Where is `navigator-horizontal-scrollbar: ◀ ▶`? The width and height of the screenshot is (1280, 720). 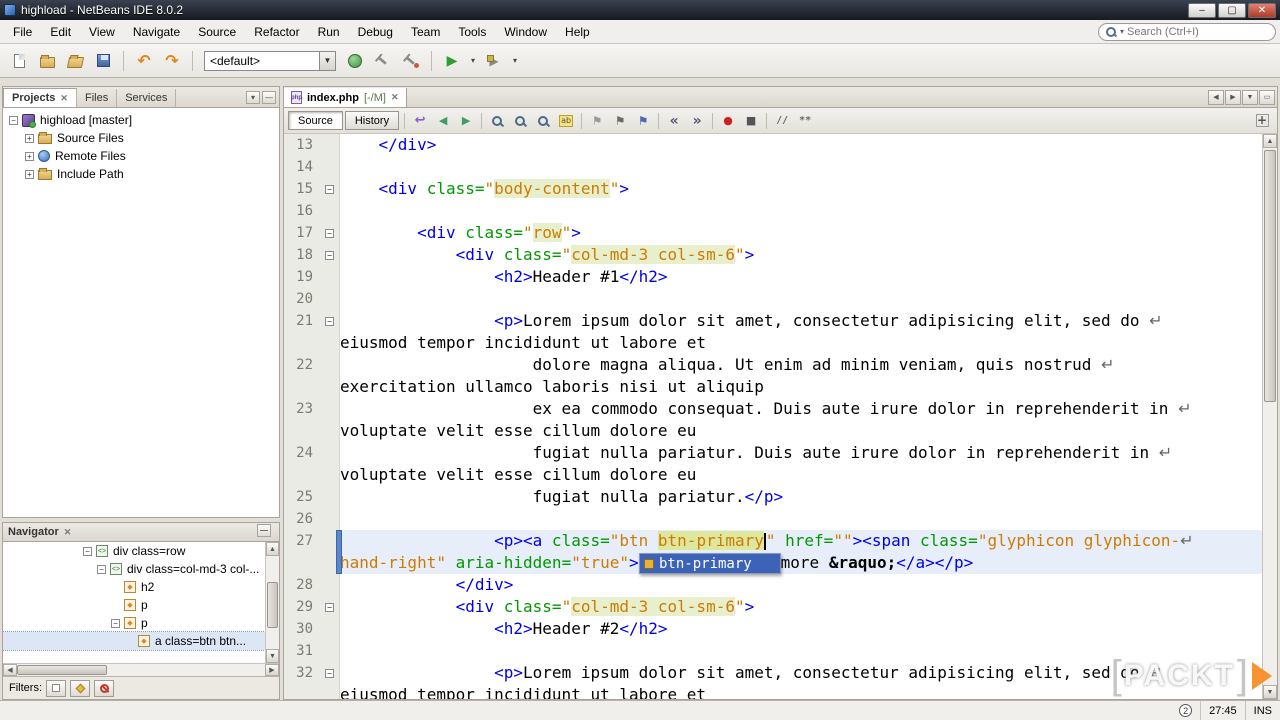
navigator-horizontal-scrollbar: ◀ ▶ is located at coordinates (141, 669).